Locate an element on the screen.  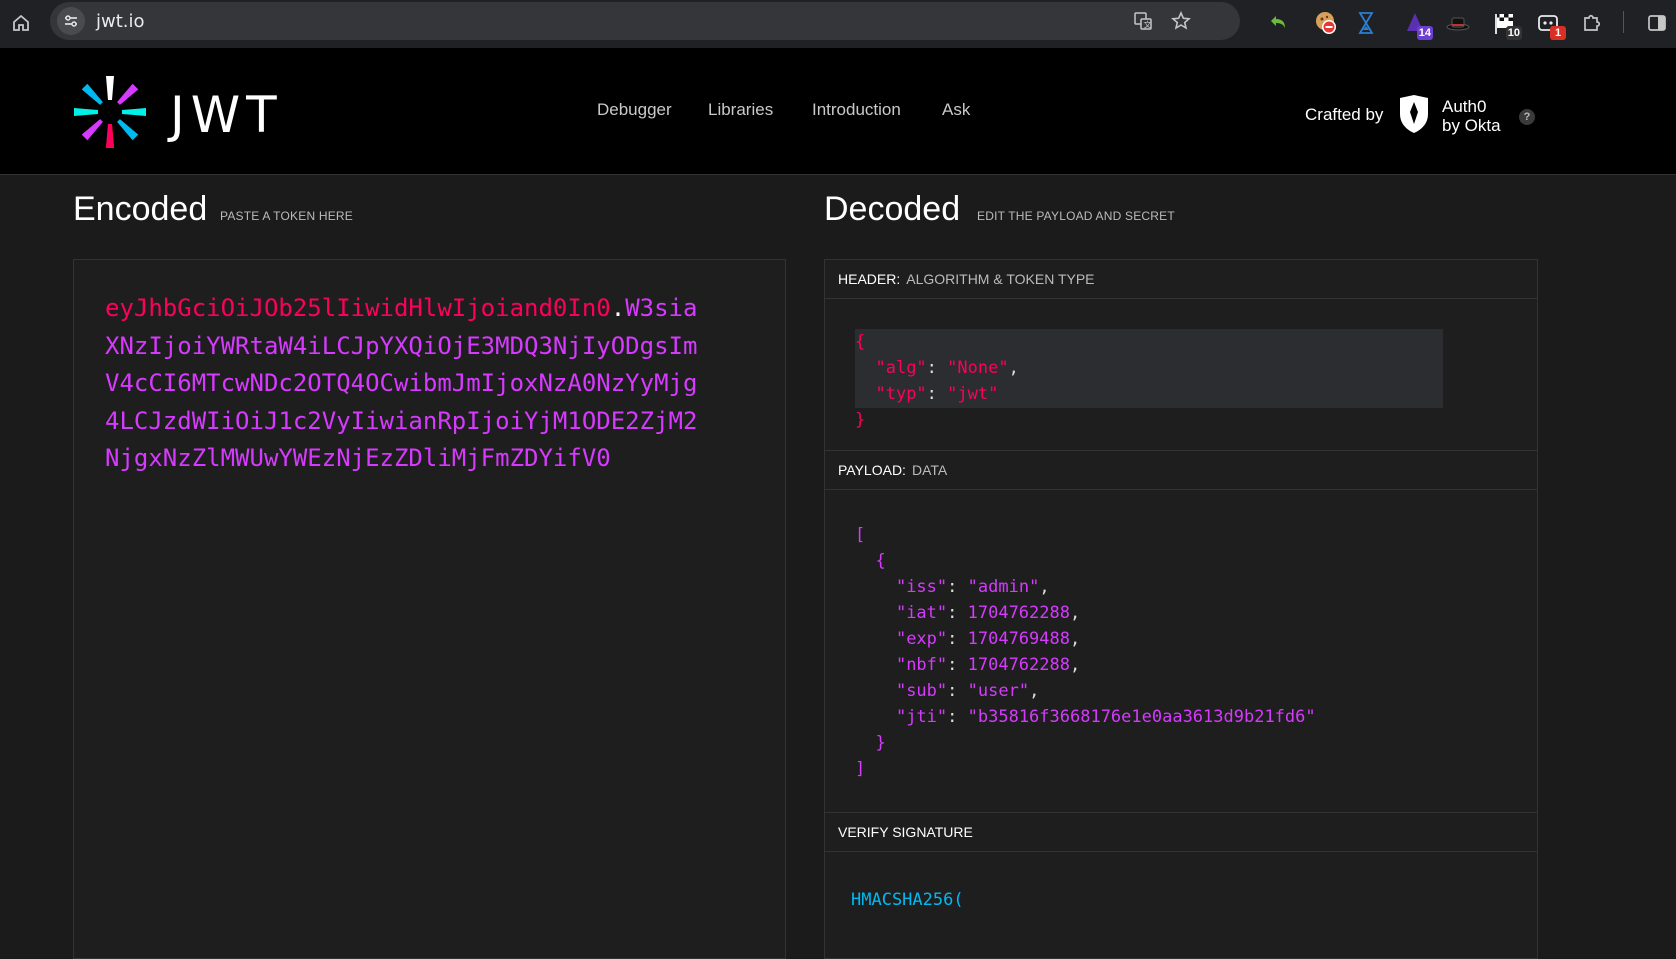
decoded-title: Decoded is located at coordinates (892, 209).